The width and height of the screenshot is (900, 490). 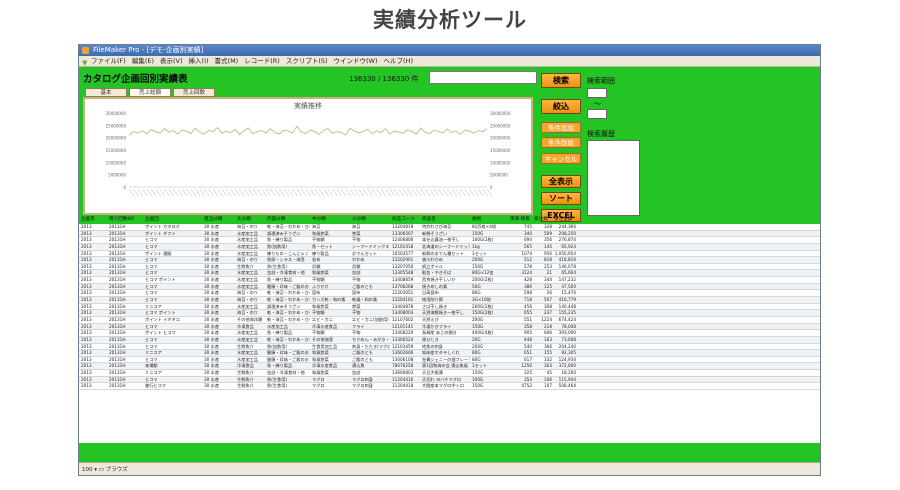 I want to click on column-header: 大分類, so click(x=244, y=219).